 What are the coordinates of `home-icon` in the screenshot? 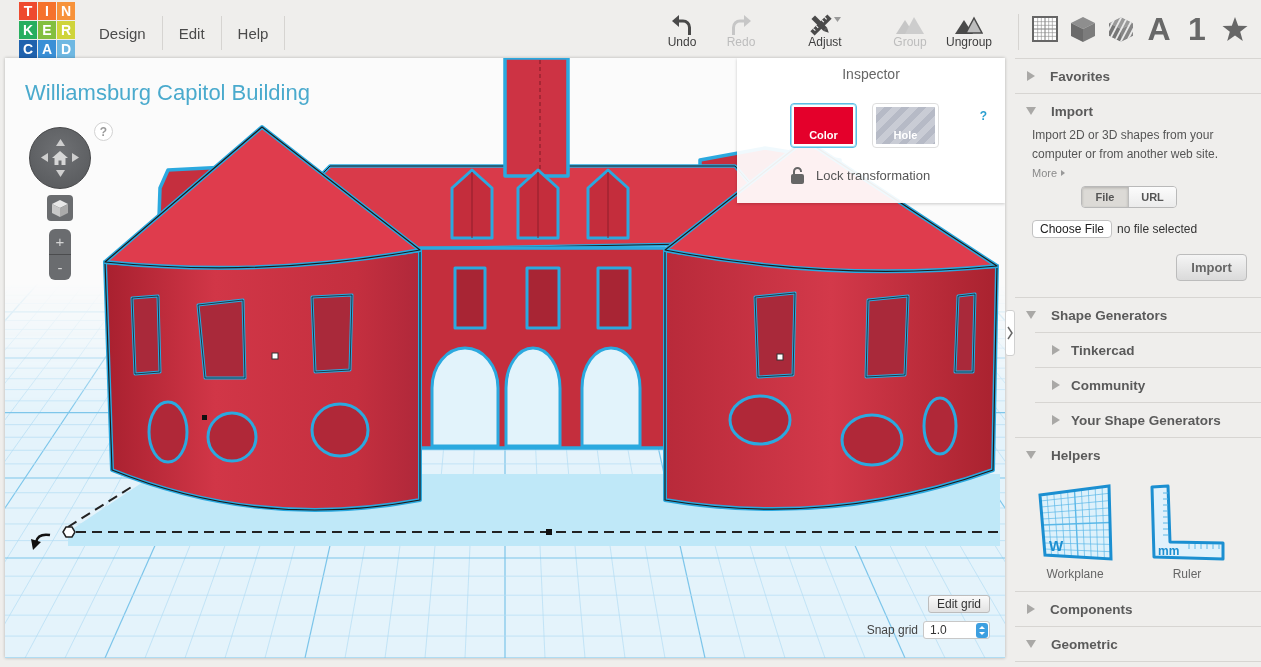 It's located at (60, 158).